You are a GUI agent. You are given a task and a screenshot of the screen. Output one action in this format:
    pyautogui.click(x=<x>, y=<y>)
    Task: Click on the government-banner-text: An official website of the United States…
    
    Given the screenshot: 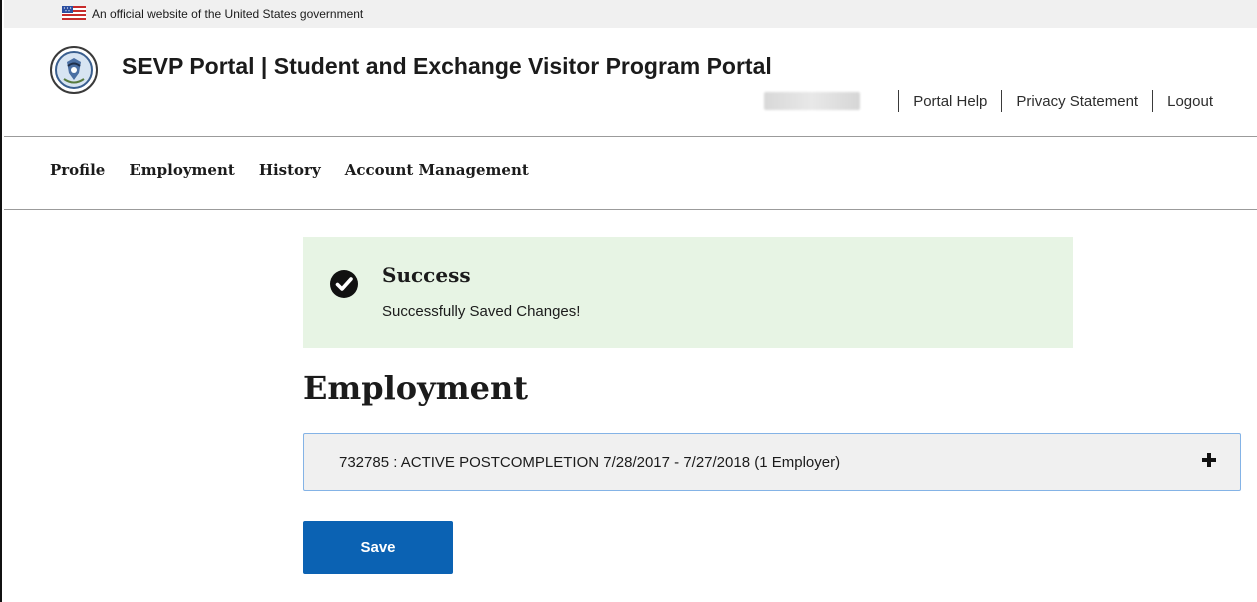 What is the action you would take?
    pyautogui.click(x=228, y=14)
    